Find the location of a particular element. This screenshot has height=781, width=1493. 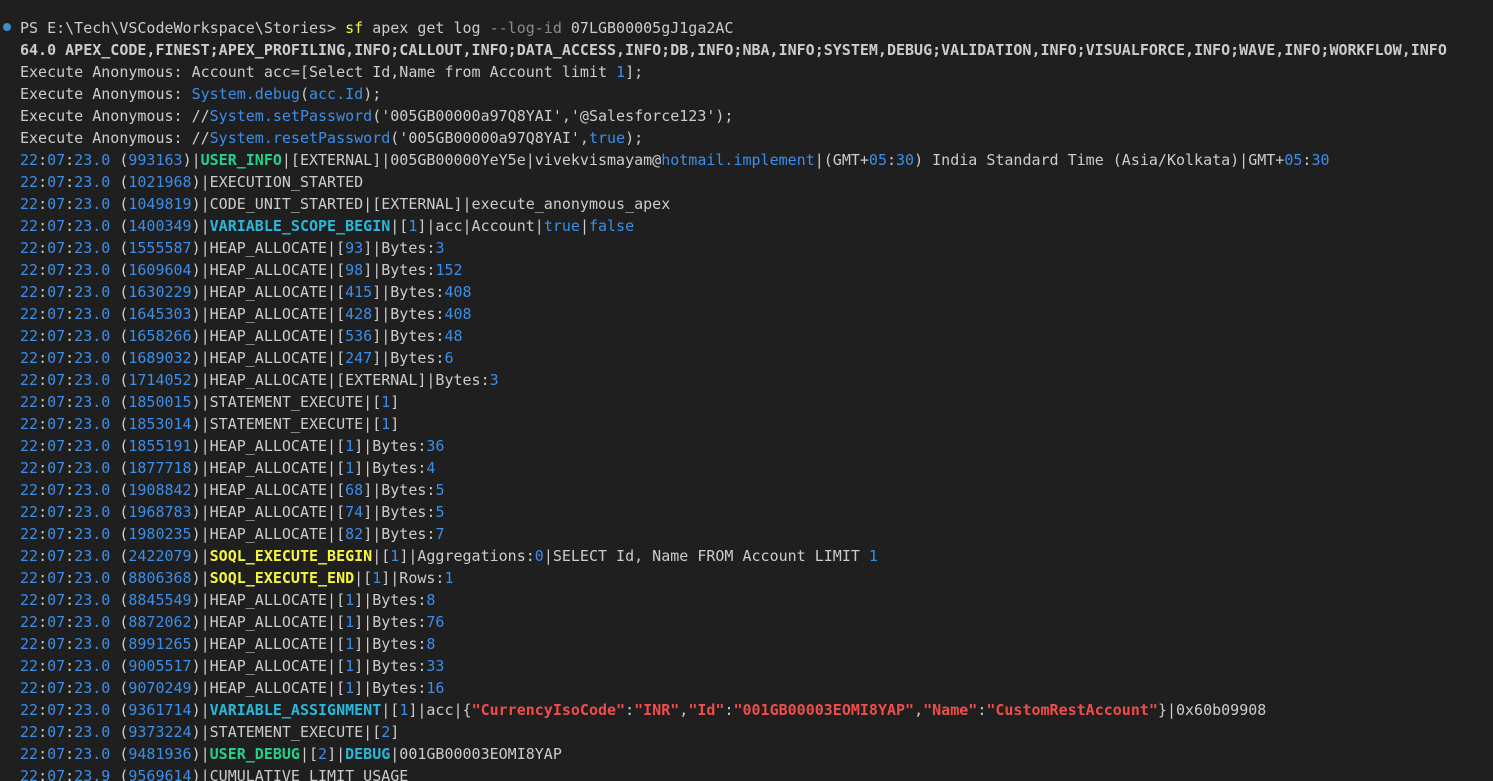

log-segment: 8991265 is located at coordinates (160, 644).